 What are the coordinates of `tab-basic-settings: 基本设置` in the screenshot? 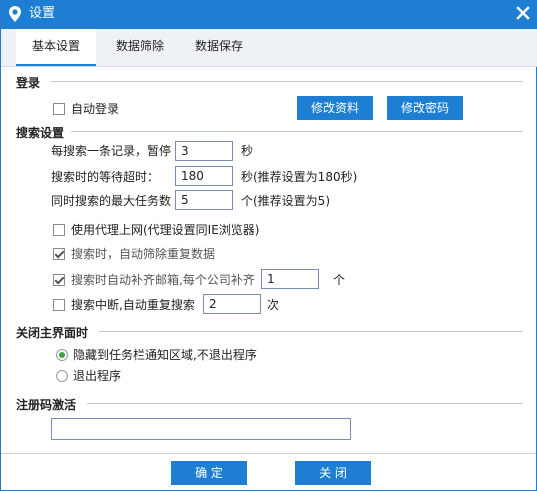 It's located at (56, 47).